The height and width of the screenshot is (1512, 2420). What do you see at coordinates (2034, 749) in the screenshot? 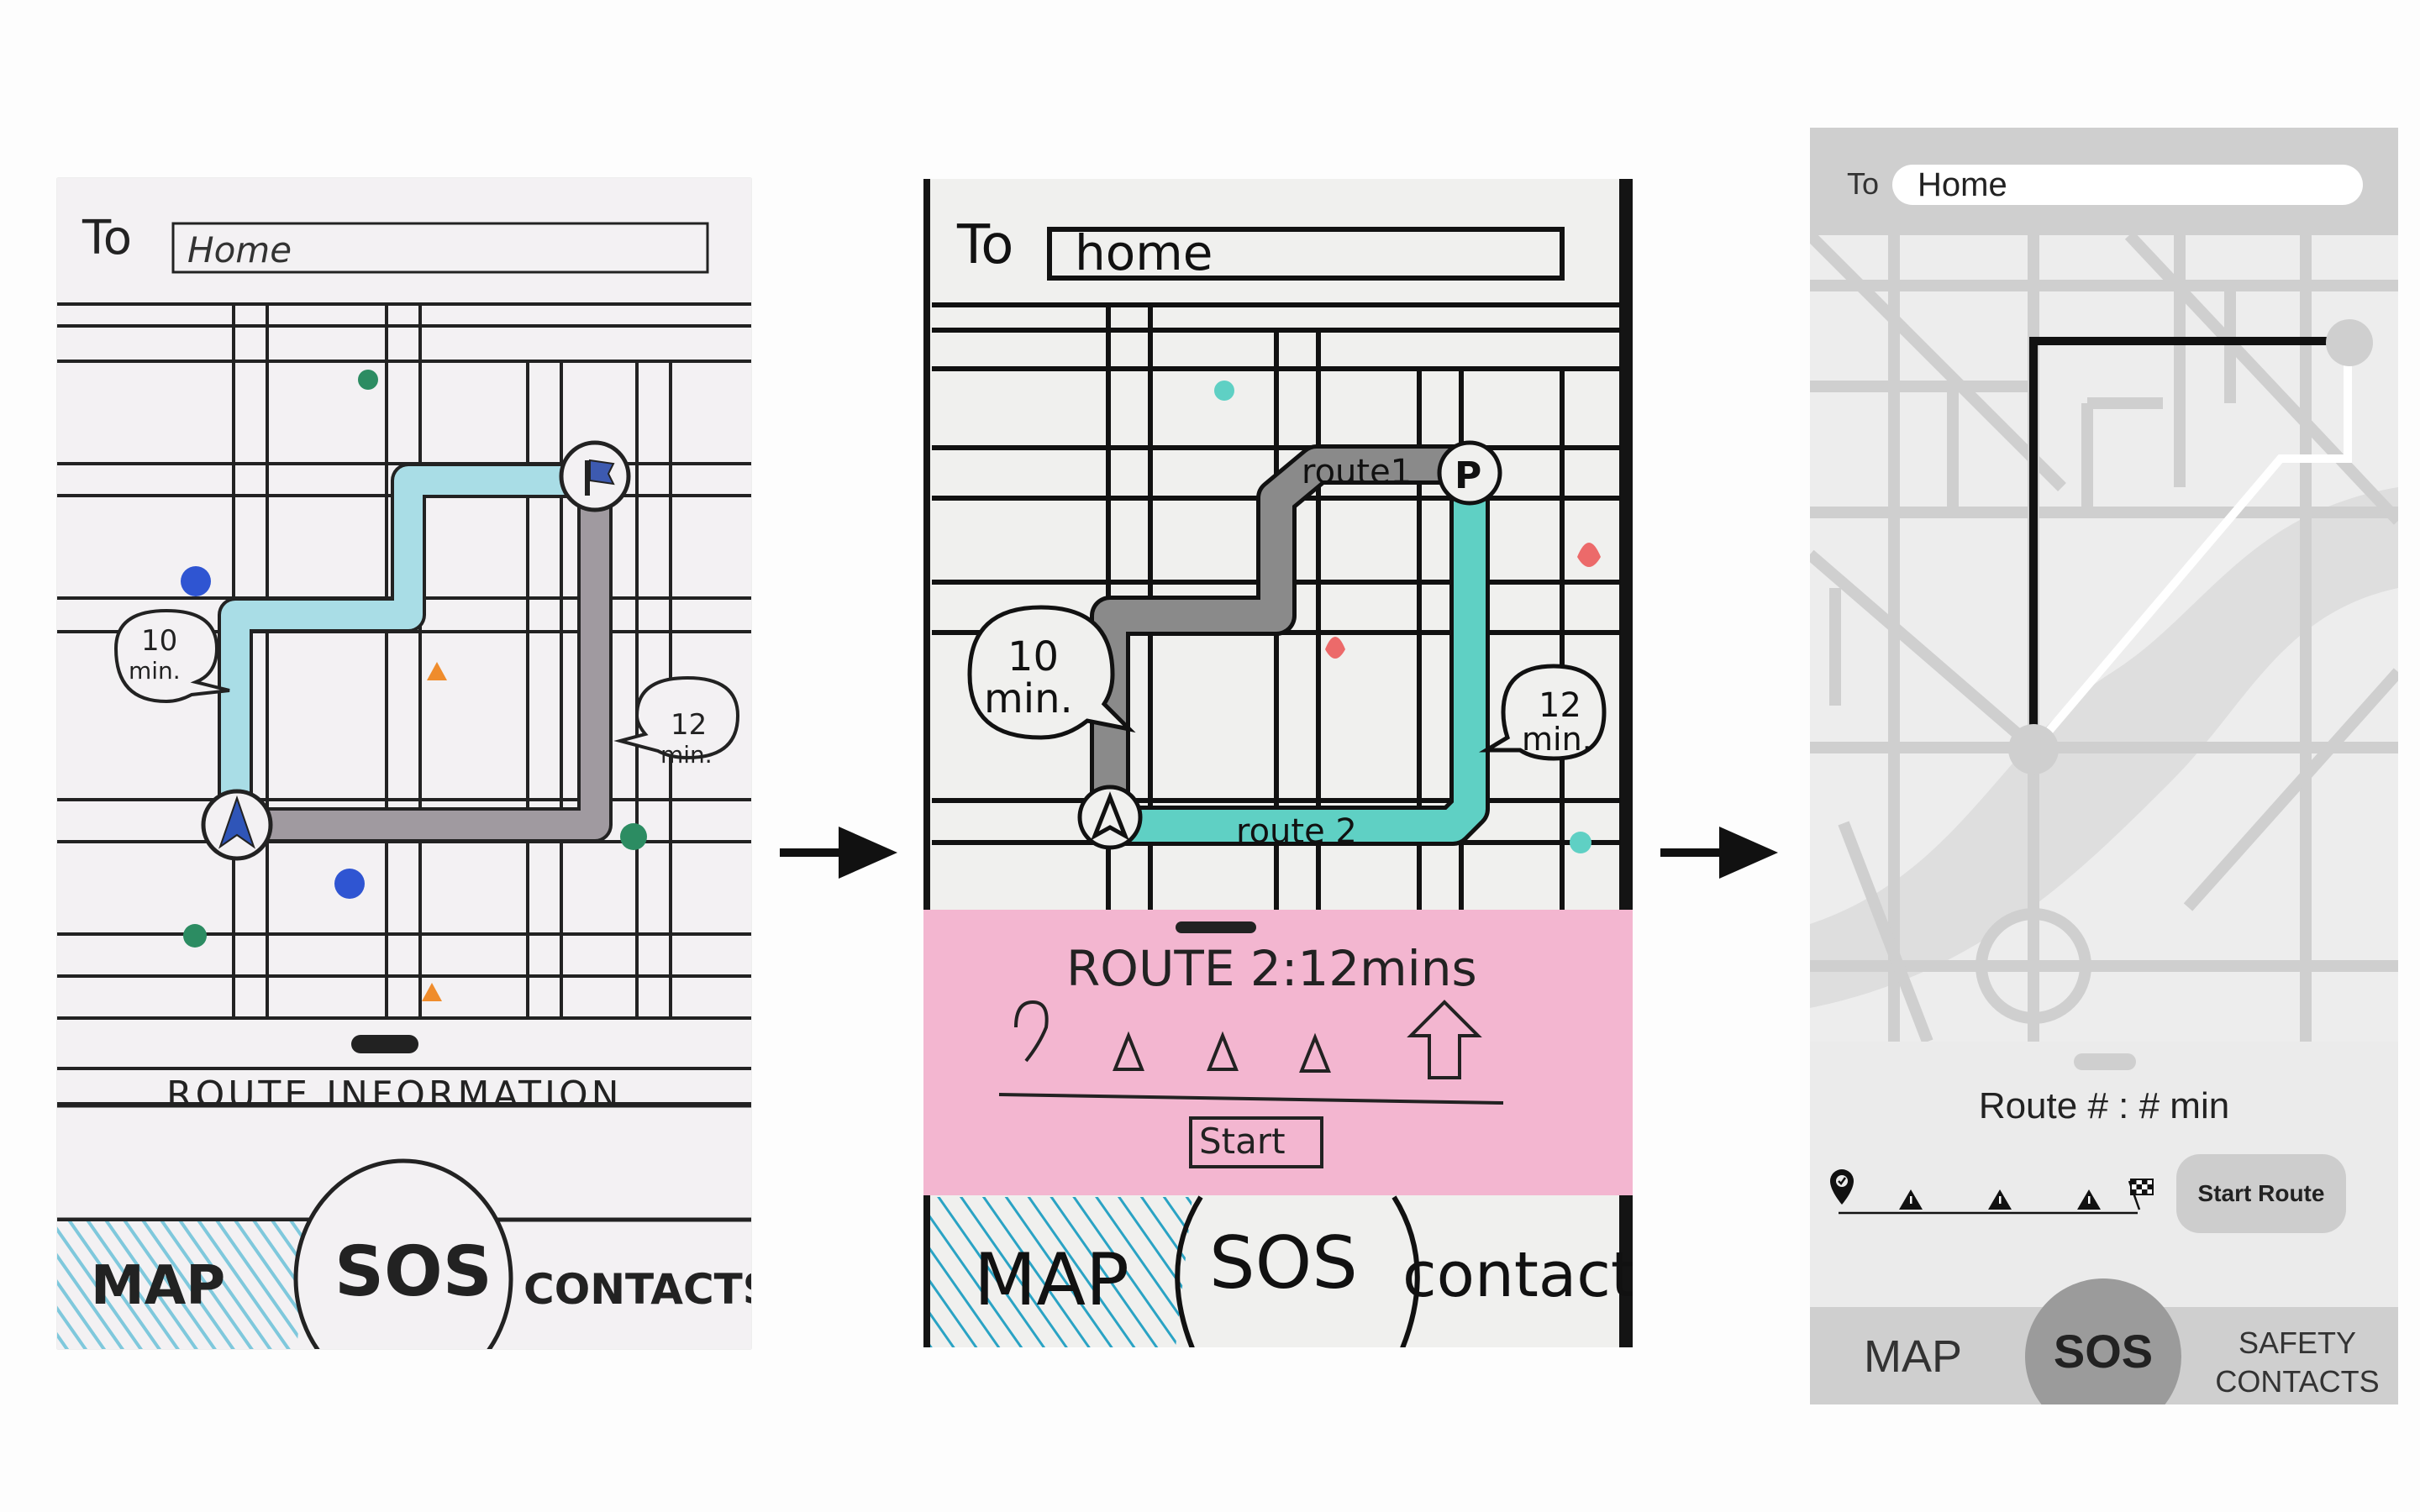
I see `start-point-marker` at bounding box center [2034, 749].